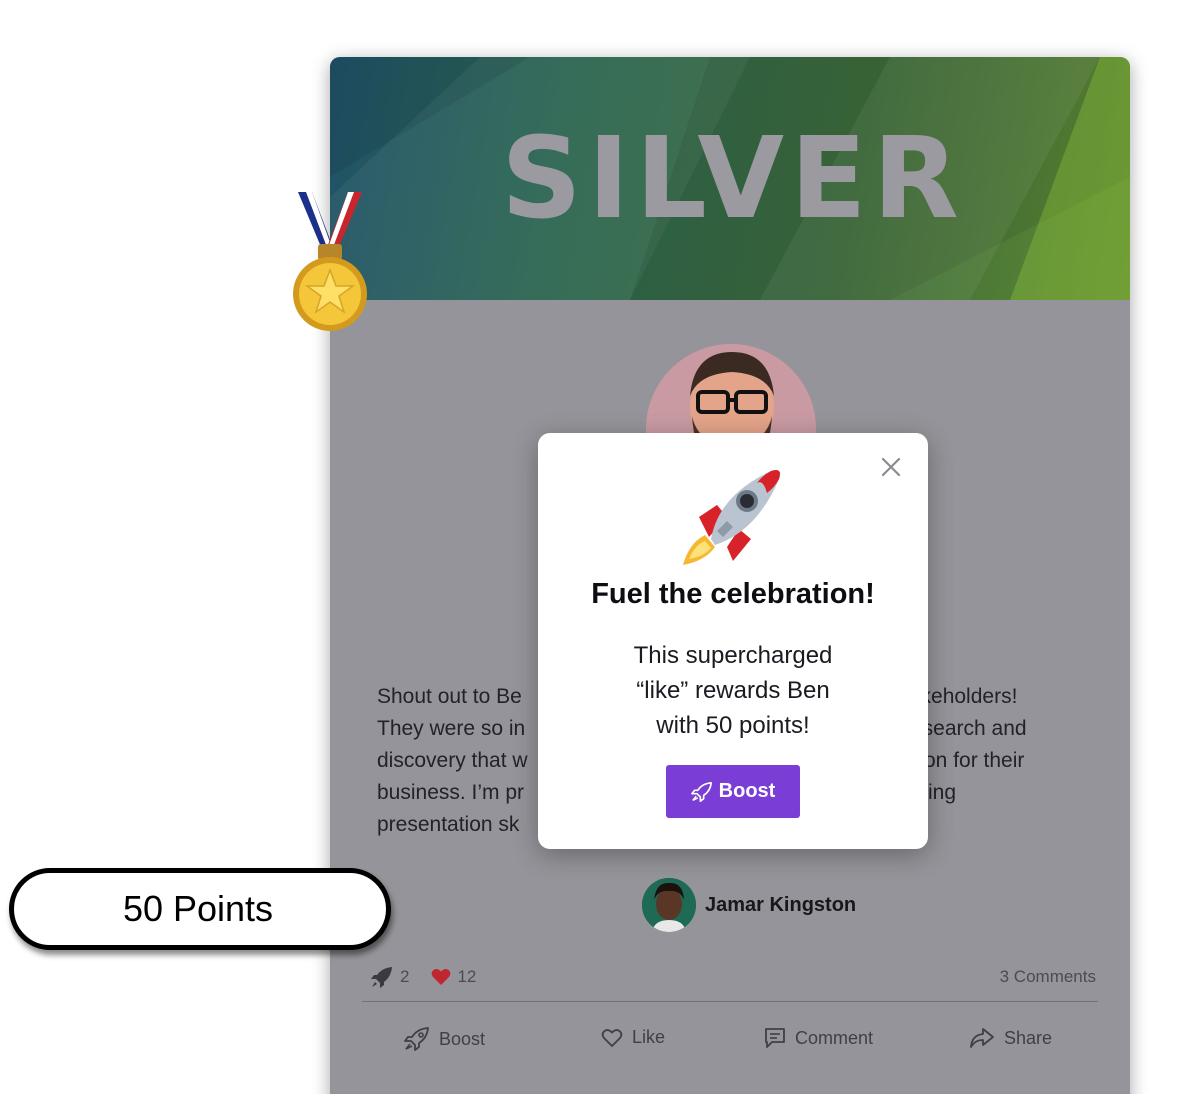  I want to click on boost-count-value: 2, so click(405, 976).